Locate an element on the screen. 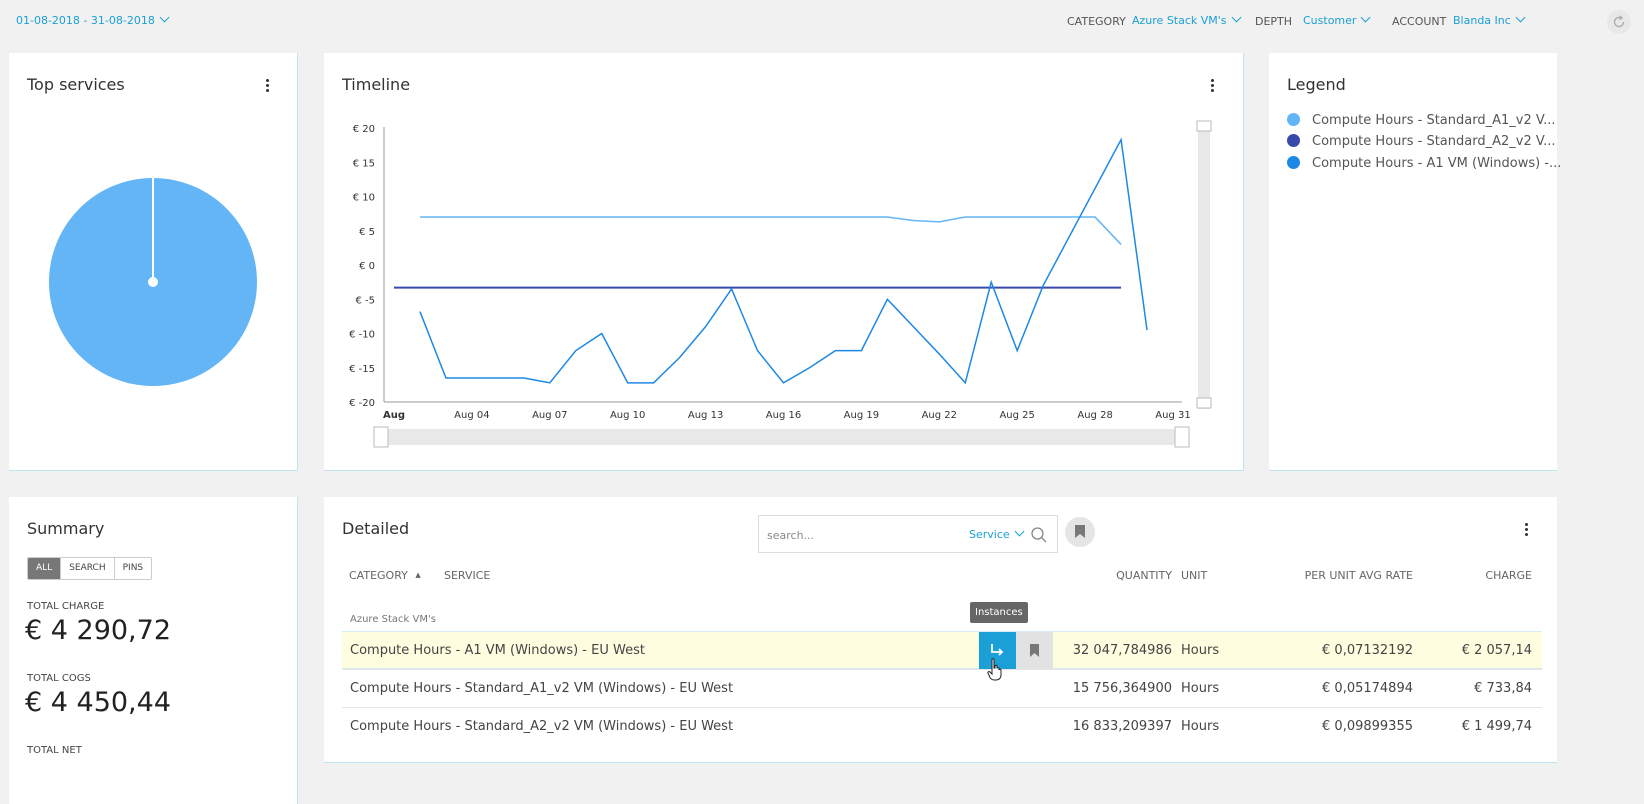 The width and height of the screenshot is (1644, 804). rate-cell: € 0,05174894 is located at coordinates (1367, 688).